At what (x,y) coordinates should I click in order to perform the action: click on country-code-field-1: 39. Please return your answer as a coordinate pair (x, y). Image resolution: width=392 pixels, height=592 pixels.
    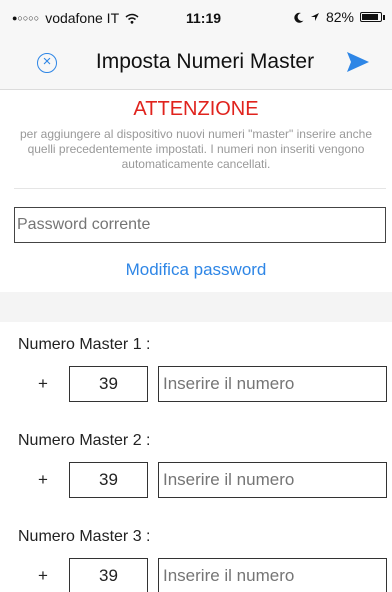
    Looking at the image, I should click on (108, 384).